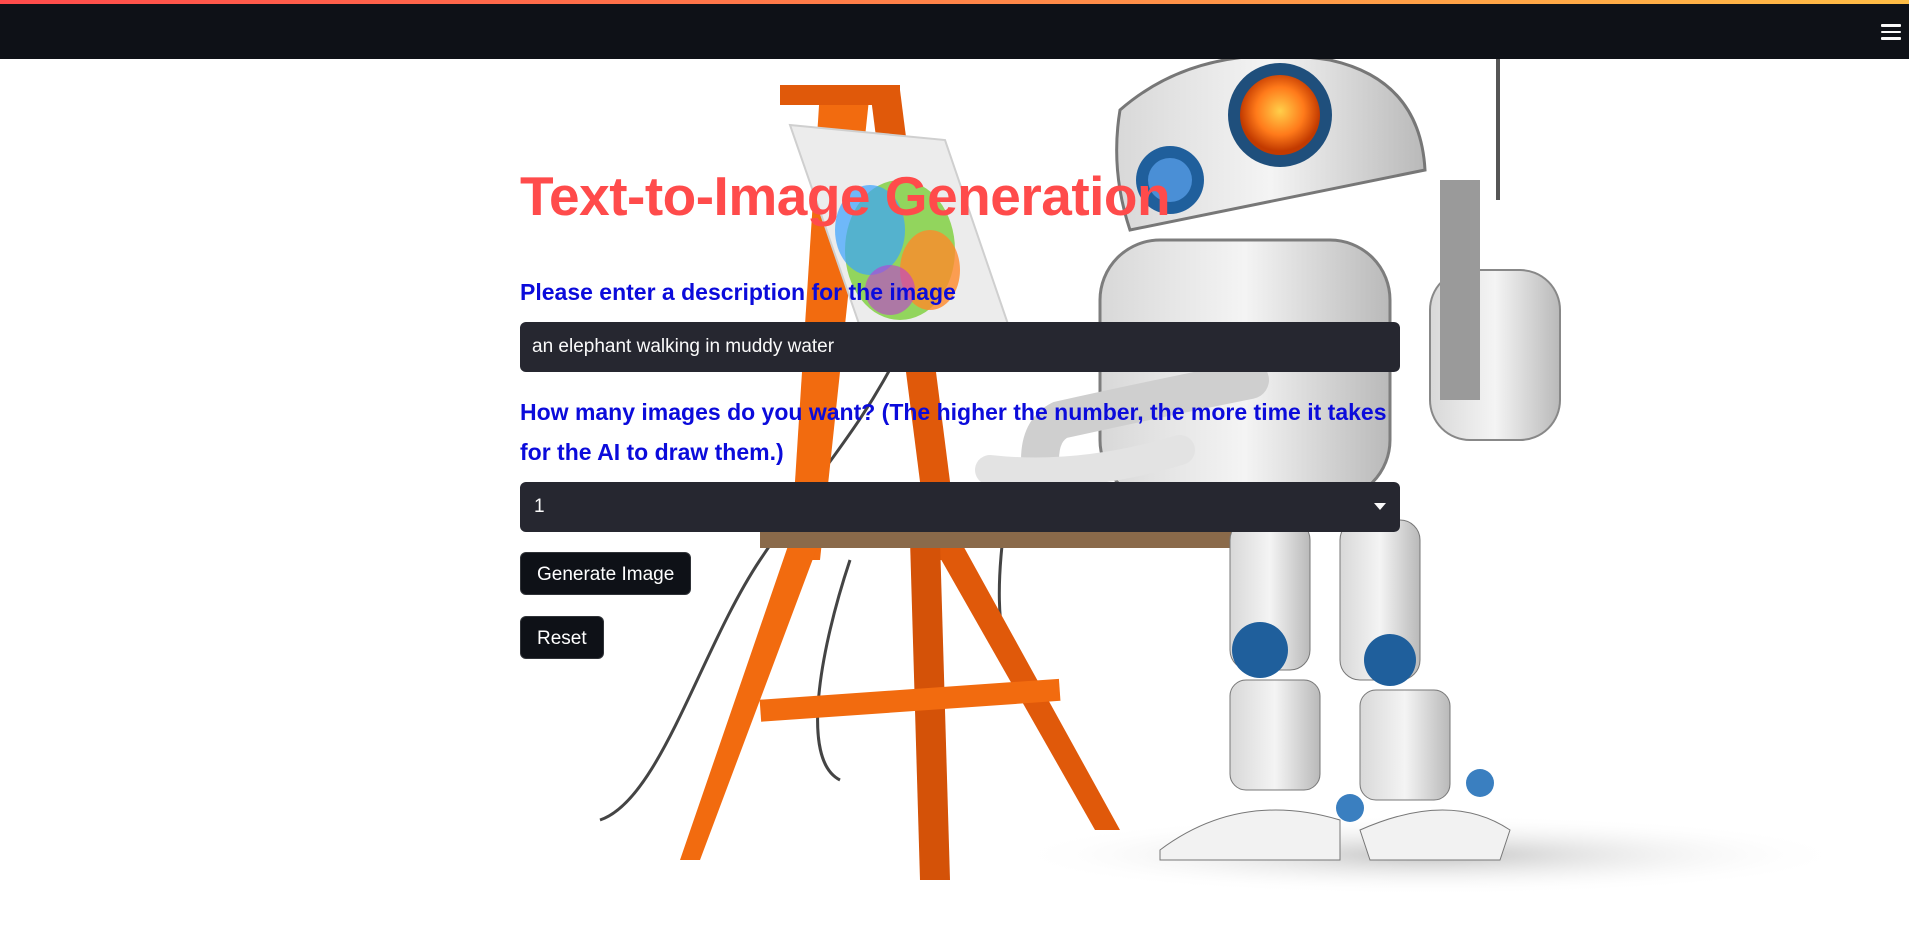 The image size is (1909, 938). What do you see at coordinates (606, 573) in the screenshot?
I see `generate-image-button: Generate Image` at bounding box center [606, 573].